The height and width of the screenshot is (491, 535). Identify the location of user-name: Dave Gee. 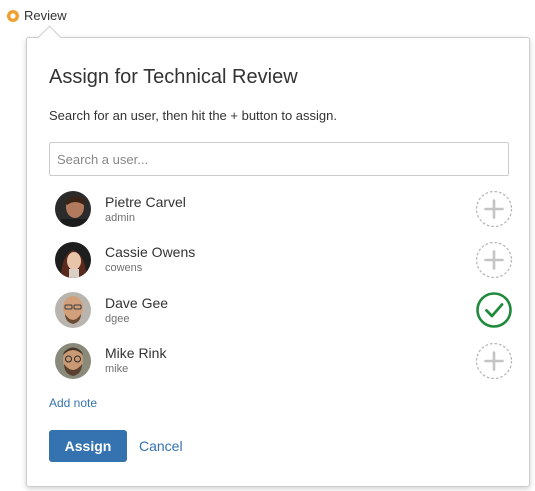
(137, 302).